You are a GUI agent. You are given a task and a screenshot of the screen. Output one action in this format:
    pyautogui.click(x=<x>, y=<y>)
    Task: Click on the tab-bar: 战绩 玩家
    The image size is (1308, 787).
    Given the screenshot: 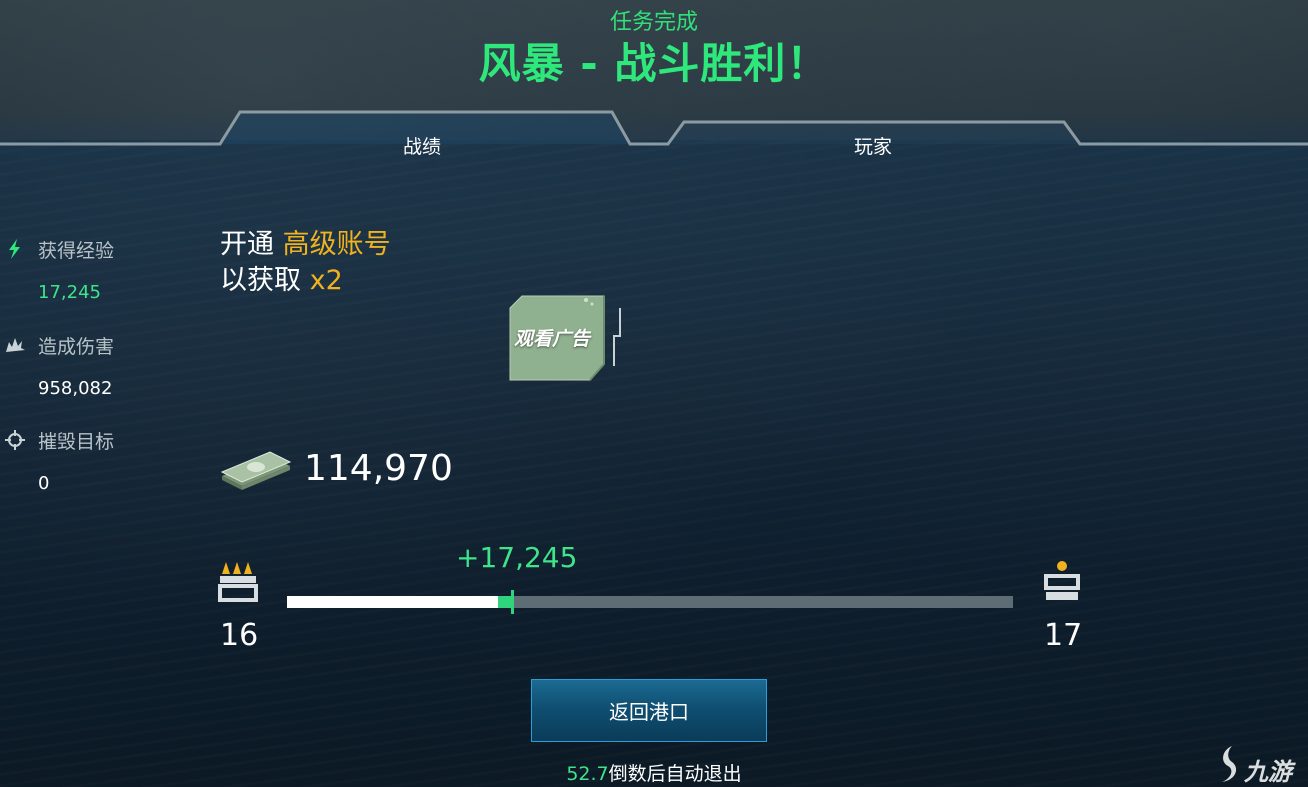 What is the action you would take?
    pyautogui.click(x=654, y=133)
    